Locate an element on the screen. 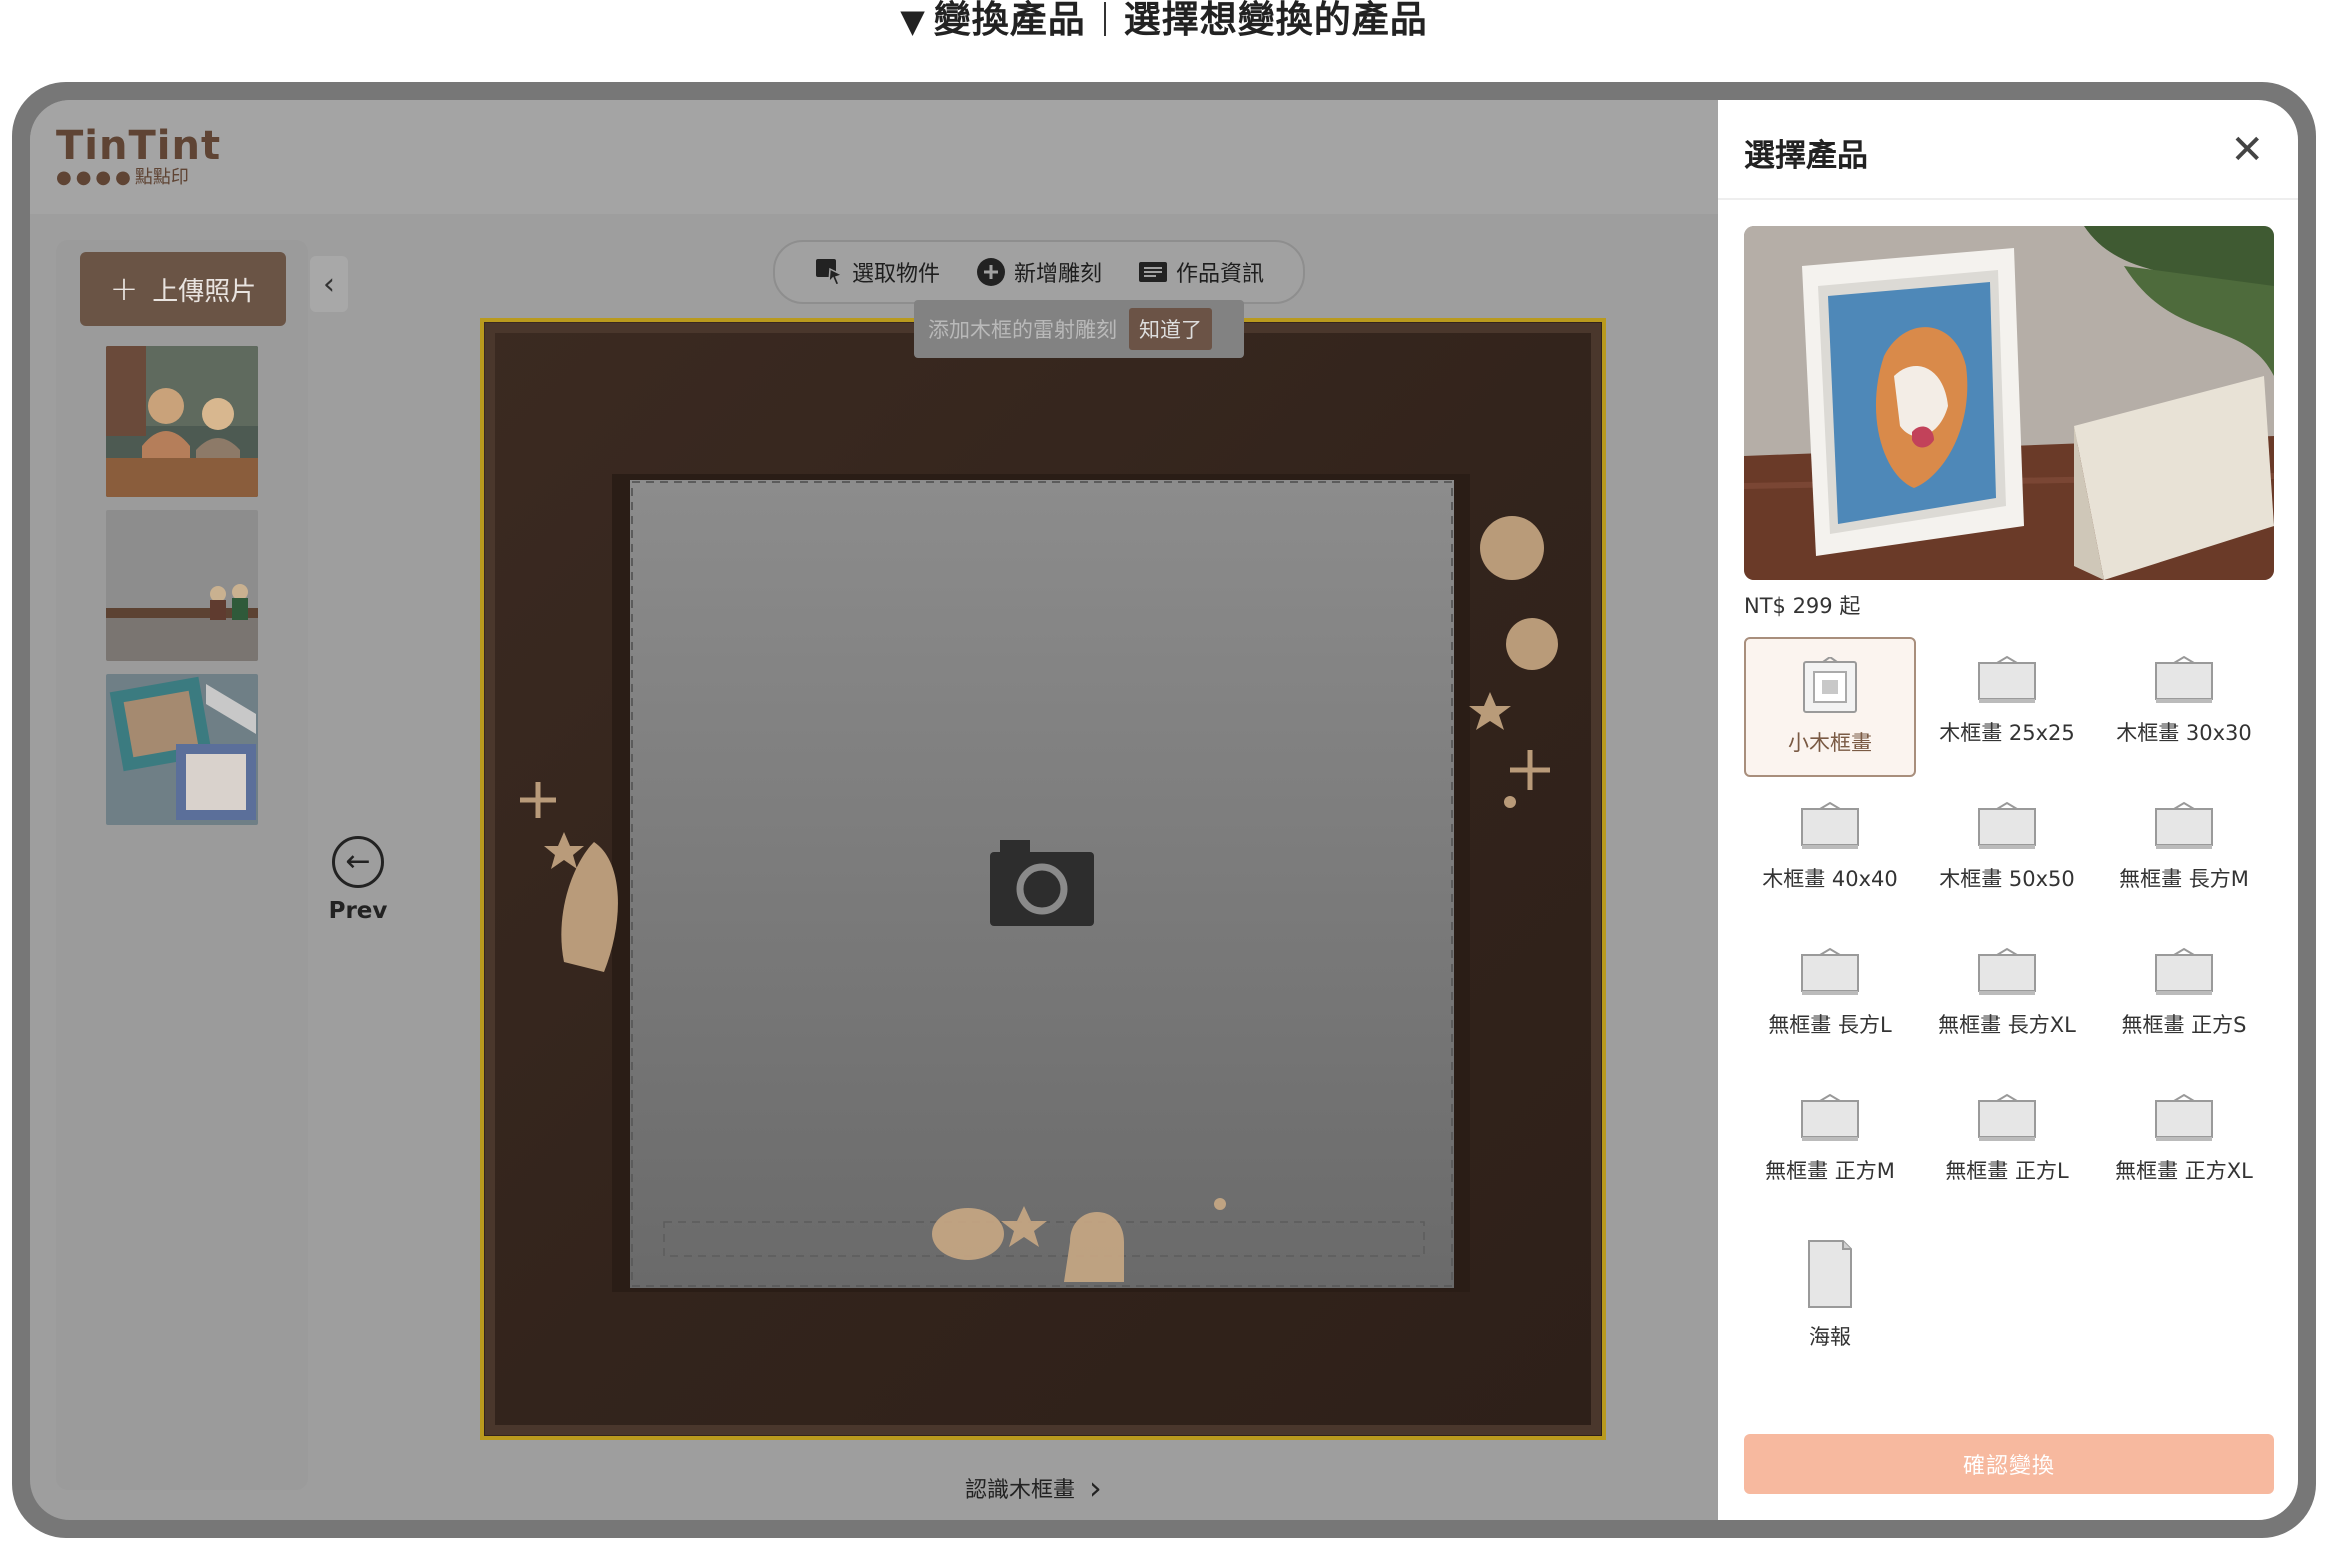 Image resolution: width=2328 pixels, height=1551 pixels. chevron-left-icon: ‹ is located at coordinates (329, 284).